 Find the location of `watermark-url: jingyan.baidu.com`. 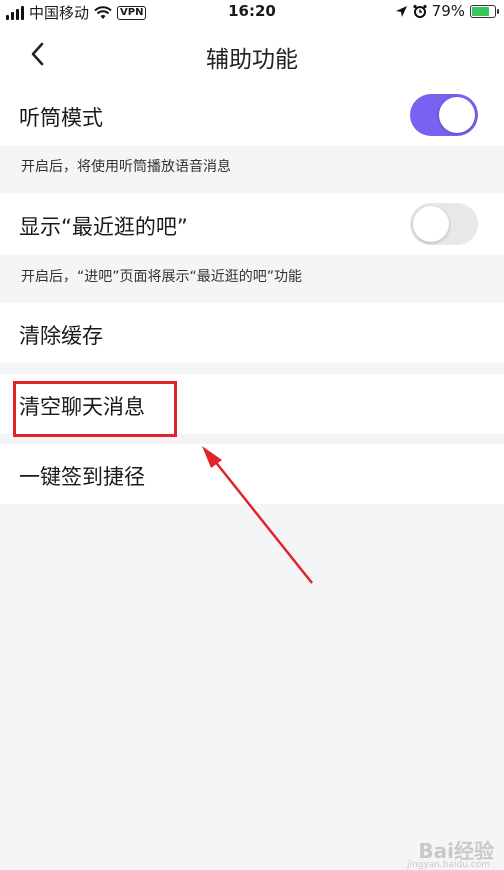

watermark-url: jingyan.baidu.com is located at coordinates (448, 865).